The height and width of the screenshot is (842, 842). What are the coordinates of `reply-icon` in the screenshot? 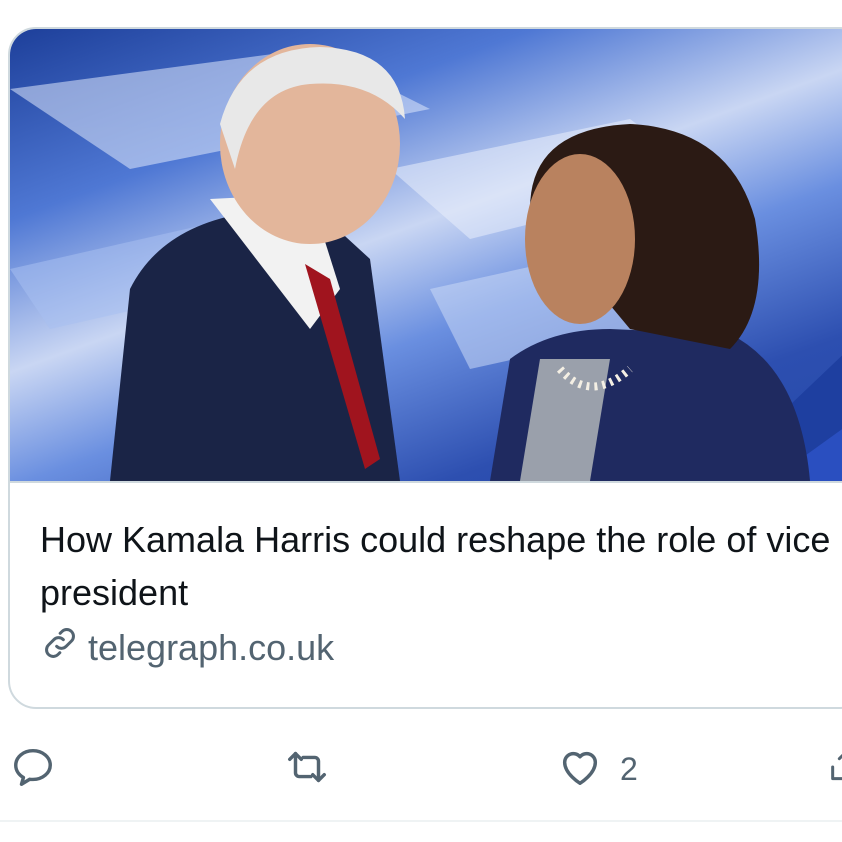 It's located at (33, 769).